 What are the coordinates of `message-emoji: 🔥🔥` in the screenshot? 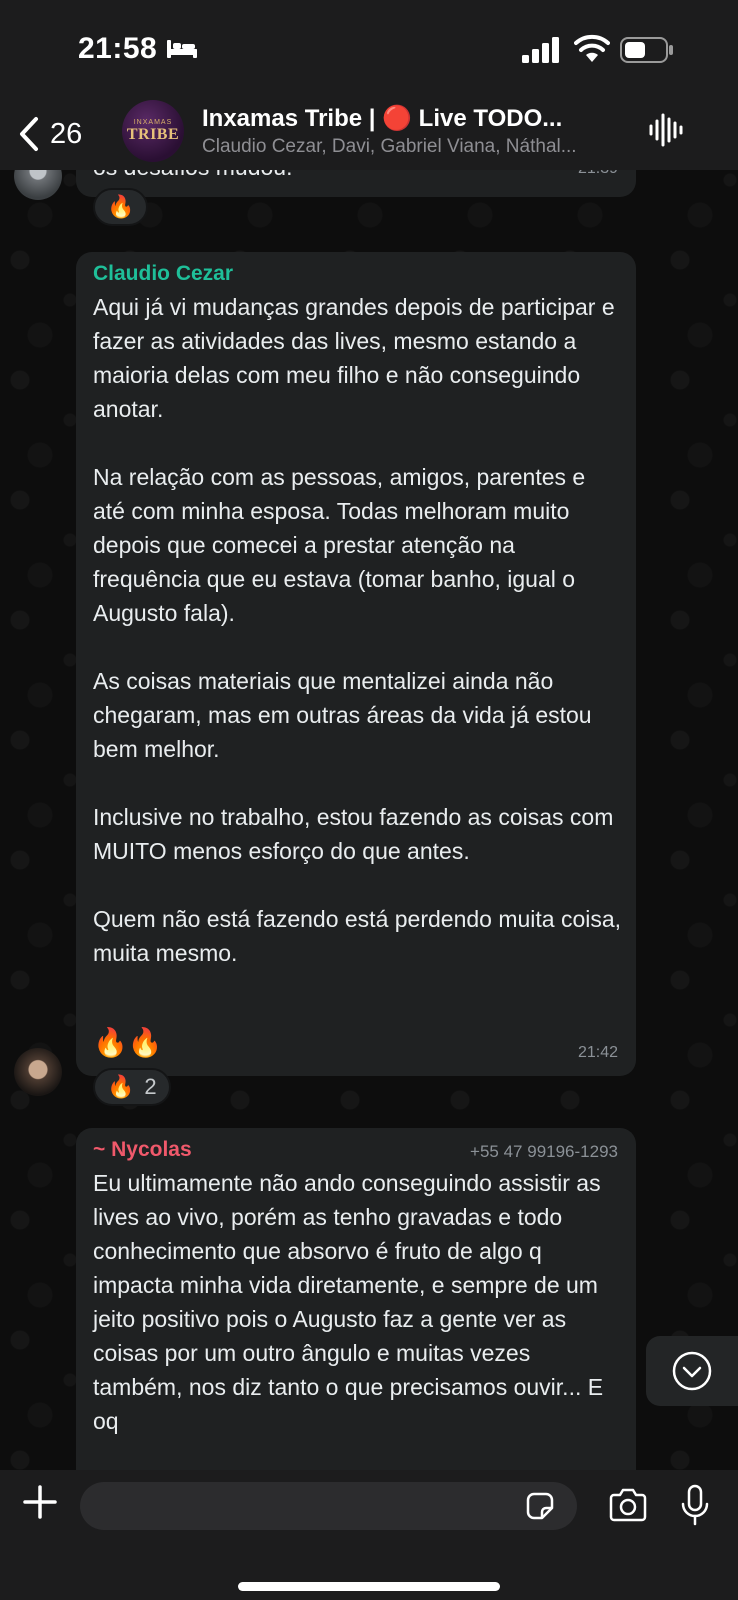 It's located at (128, 1042).